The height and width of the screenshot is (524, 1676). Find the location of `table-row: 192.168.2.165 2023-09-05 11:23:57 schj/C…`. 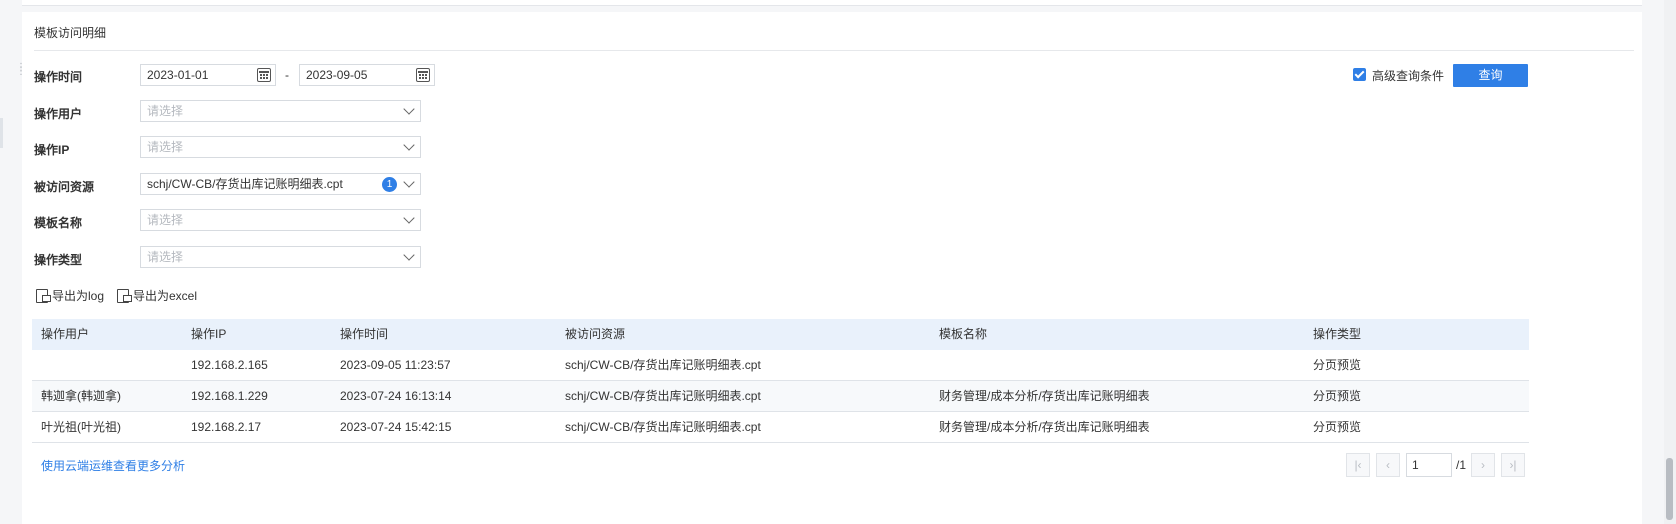

table-row: 192.168.2.165 2023-09-05 11:23:57 schj/C… is located at coordinates (780, 365).